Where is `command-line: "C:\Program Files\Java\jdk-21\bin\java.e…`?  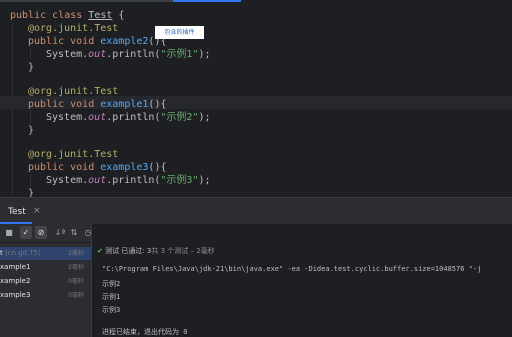
command-line: "C:\Program Files\Java\jdk-21\bin\java.e… is located at coordinates (292, 269).